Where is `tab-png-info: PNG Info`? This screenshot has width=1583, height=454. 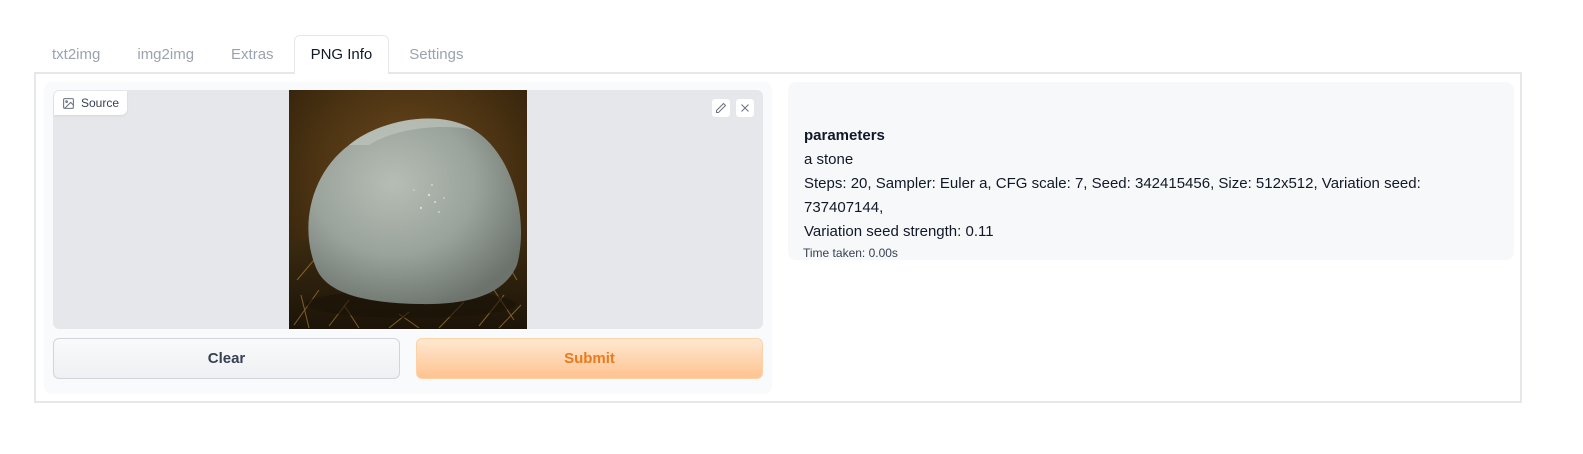 tab-png-info: PNG Info is located at coordinates (341, 55).